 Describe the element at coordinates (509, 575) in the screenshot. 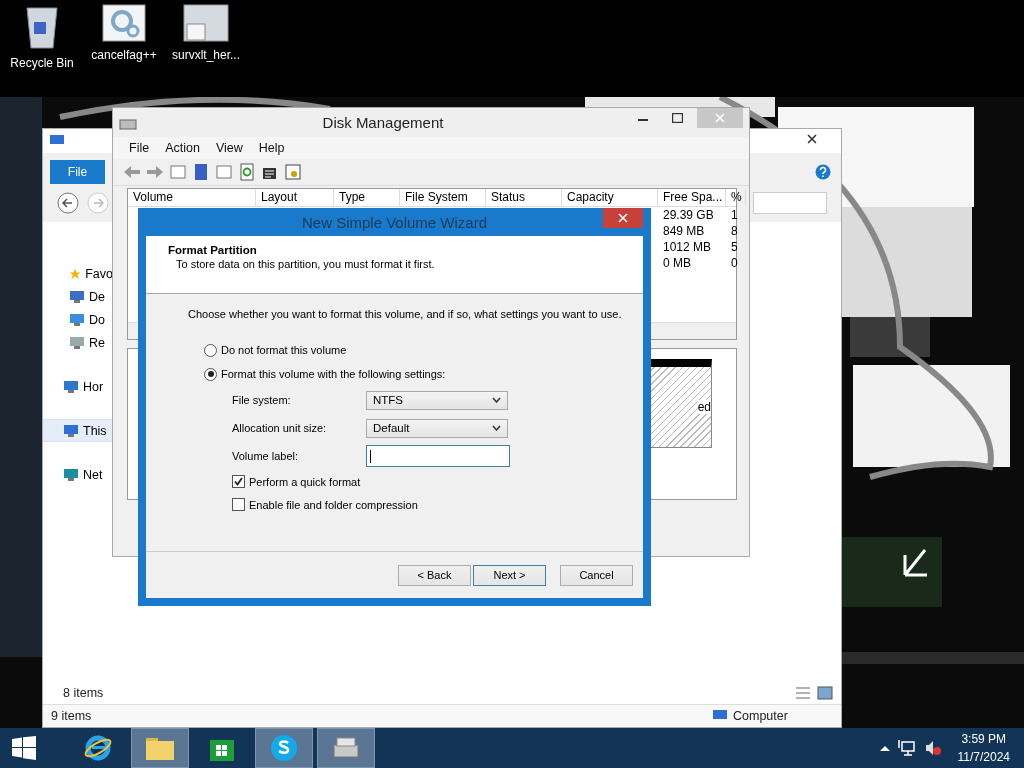

I see `dialog-button: Next >` at that location.